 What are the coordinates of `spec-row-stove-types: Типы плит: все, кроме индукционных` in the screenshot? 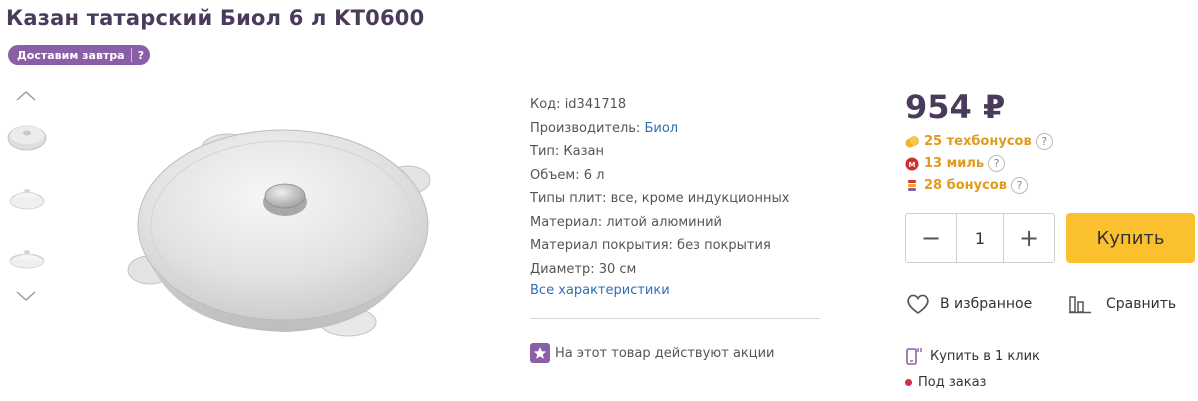 It's located at (660, 198).